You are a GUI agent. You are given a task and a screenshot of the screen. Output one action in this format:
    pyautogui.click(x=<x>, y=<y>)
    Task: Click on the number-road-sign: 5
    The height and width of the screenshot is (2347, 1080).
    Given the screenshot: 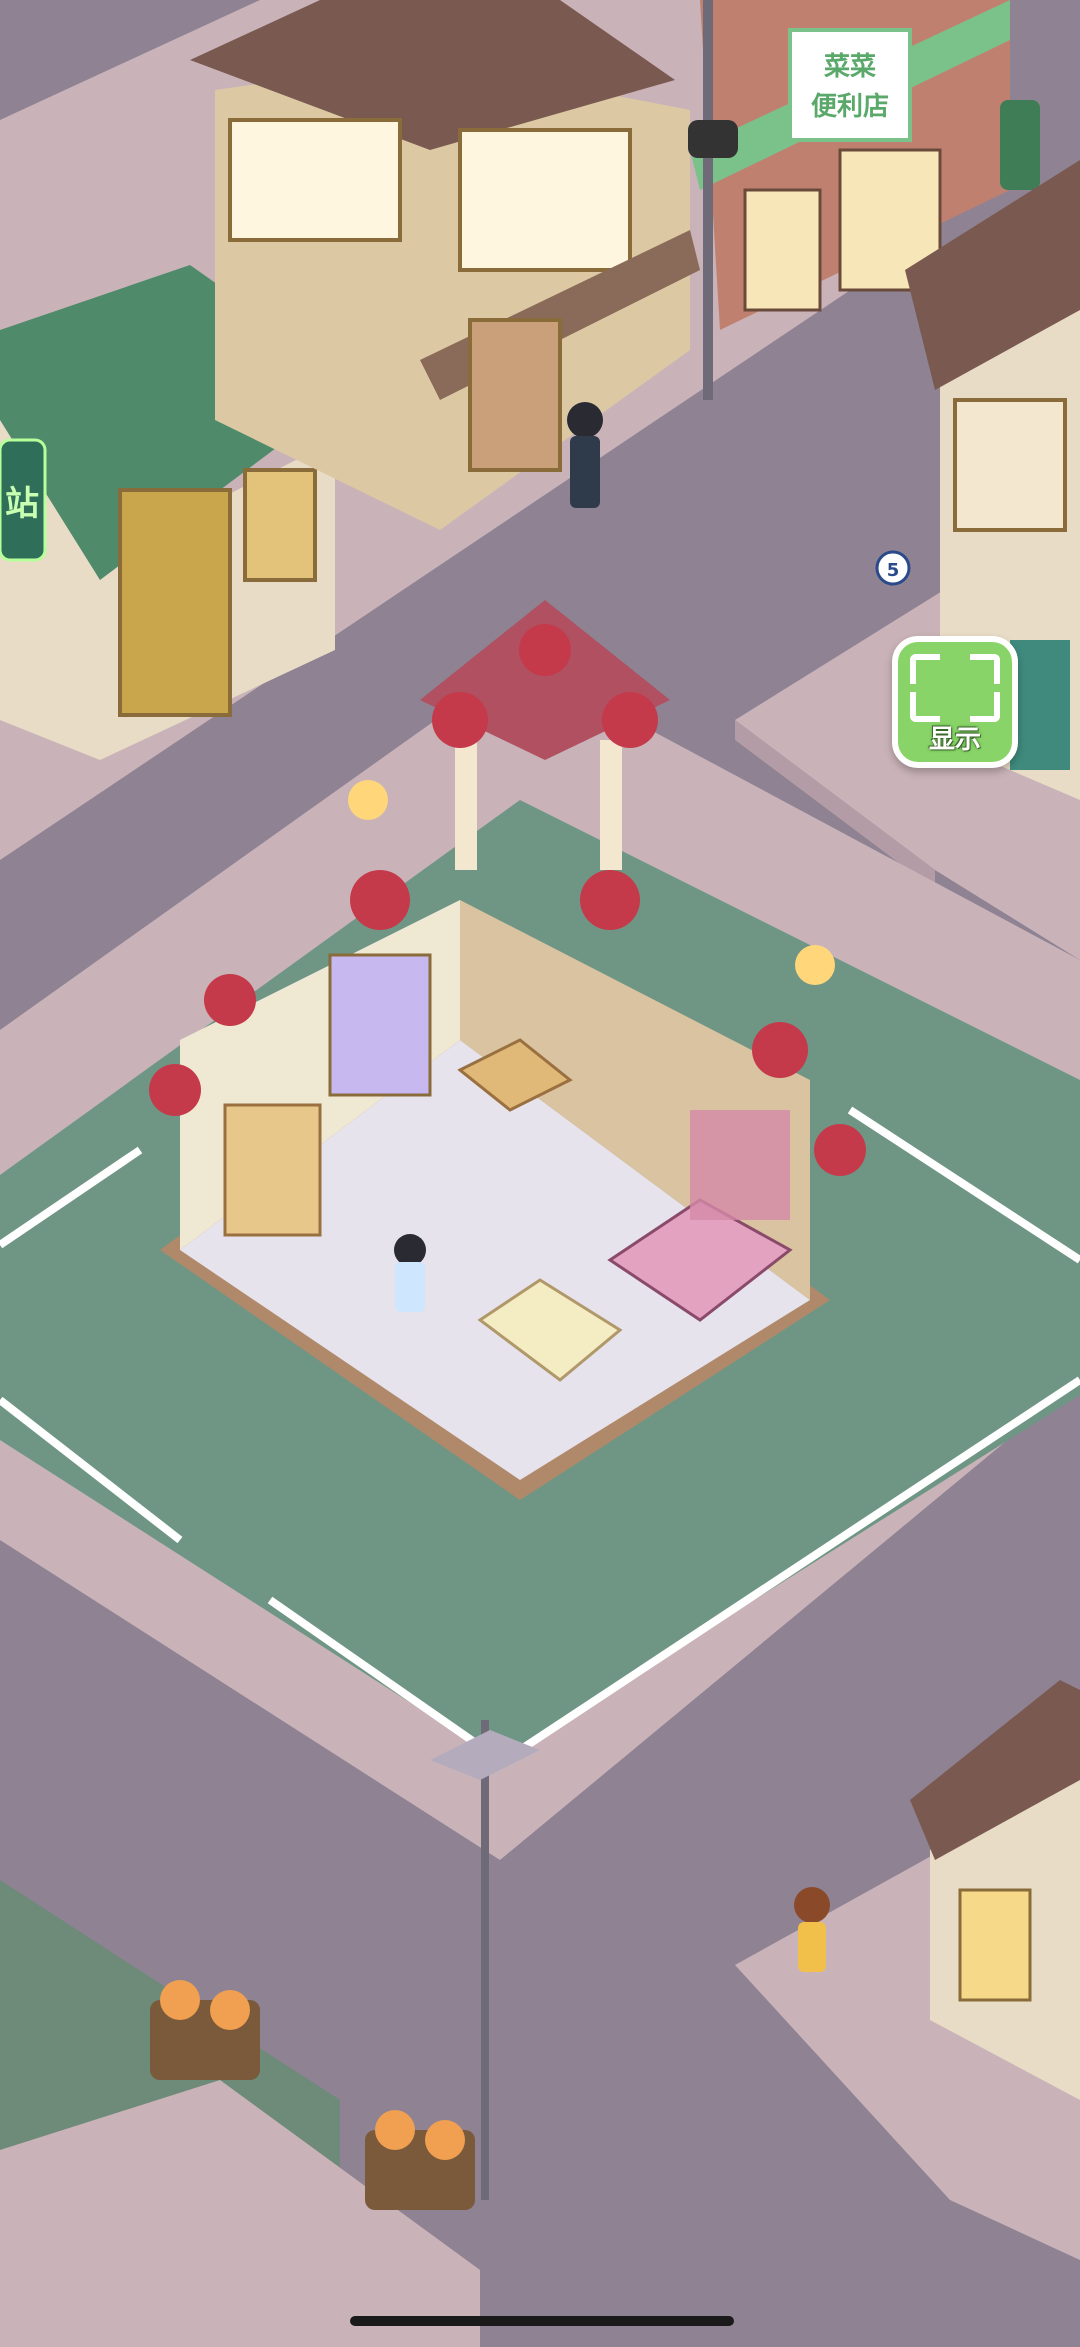 What is the action you would take?
    pyautogui.click(x=893, y=568)
    